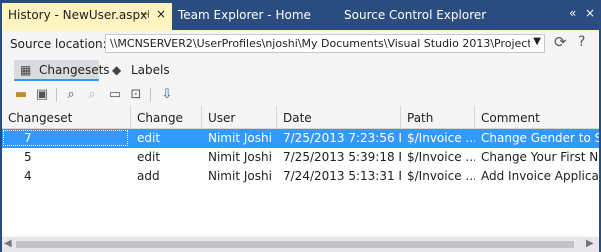  I want to click on track-changeset-icon: ⊡, so click(136, 95).